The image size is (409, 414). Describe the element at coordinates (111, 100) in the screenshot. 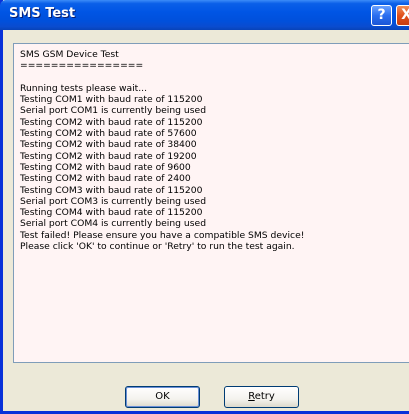

I see `log-line: Testing COM1 with baud rate of 115200` at that location.